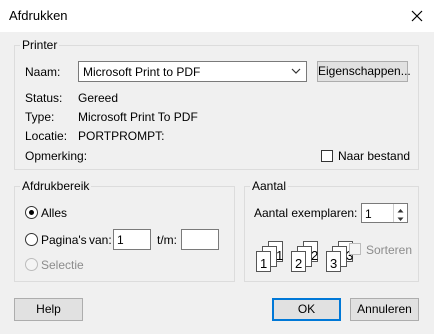 The height and width of the screenshot is (334, 434). I want to click on copies-count-value: 1, so click(368, 214).